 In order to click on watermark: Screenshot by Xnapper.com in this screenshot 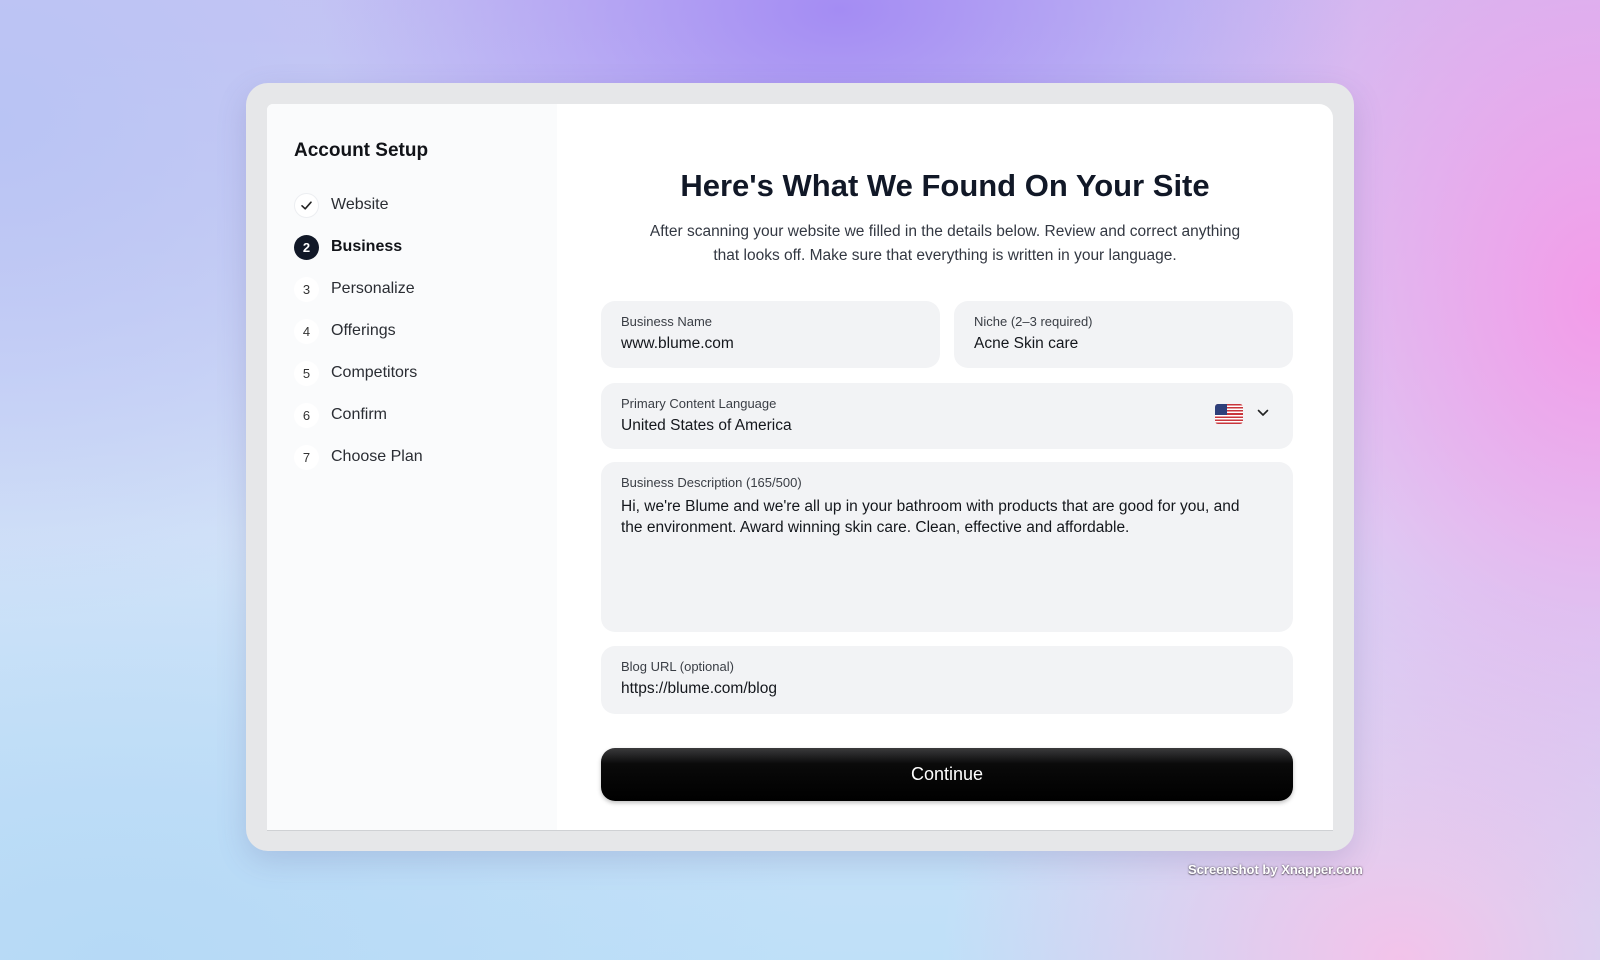, I will do `click(1275, 869)`.